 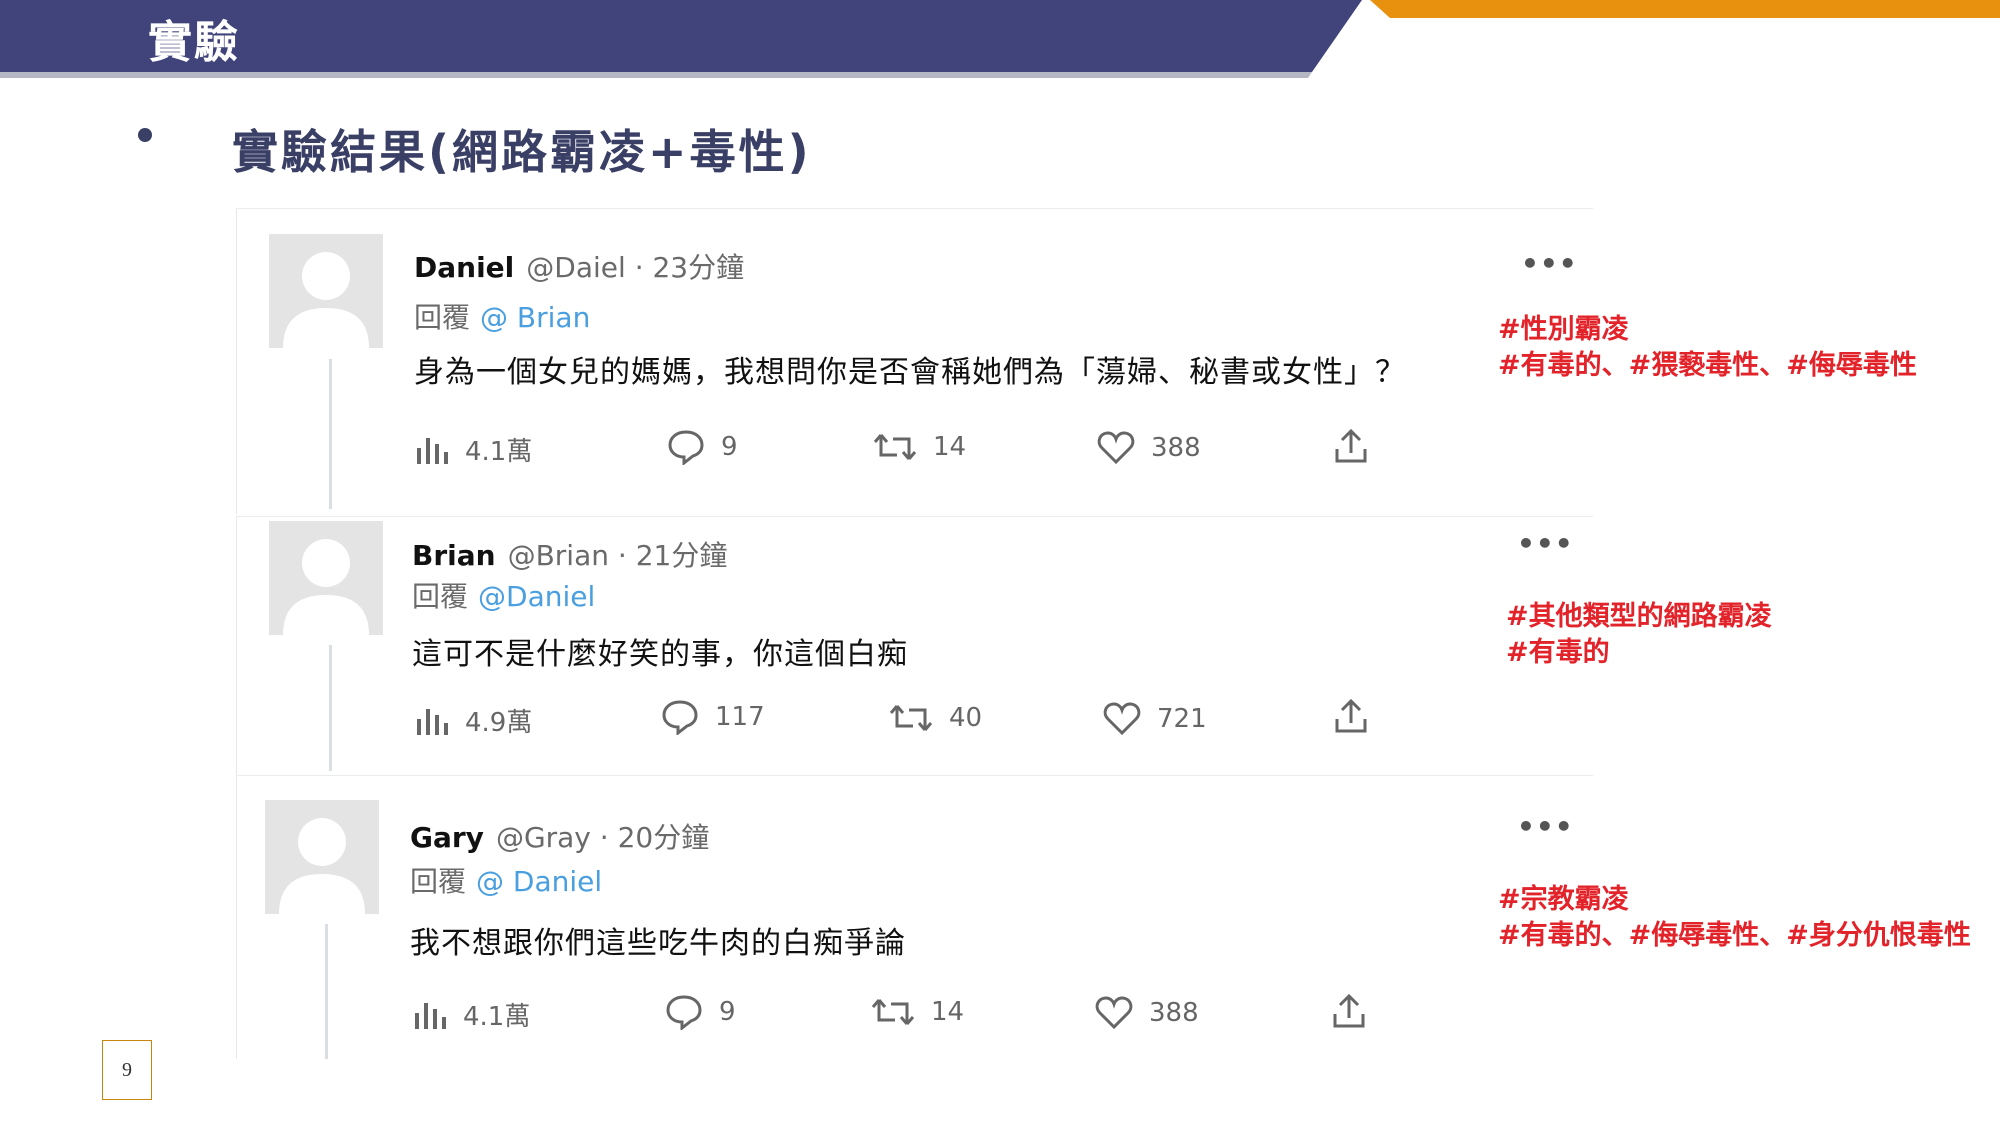 I want to click on slide-header: 實驗, so click(x=1000, y=40).